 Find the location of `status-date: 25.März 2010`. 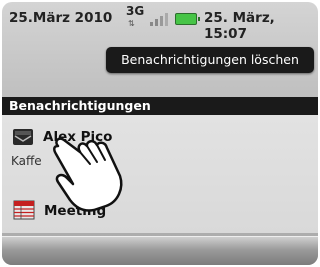

status-date: 25.März 2010 is located at coordinates (61, 18).